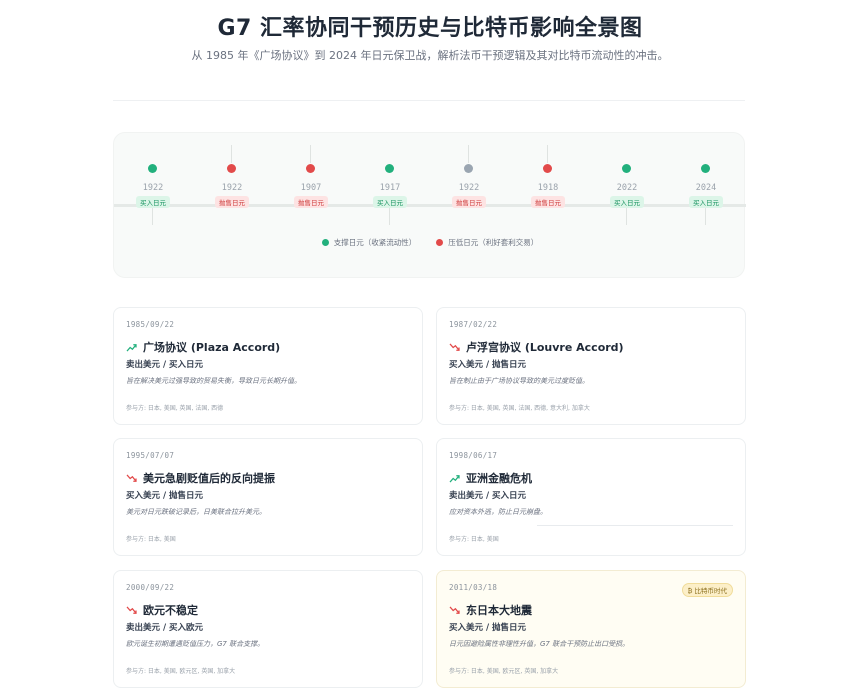 This screenshot has width=860, height=696. What do you see at coordinates (706, 188) in the screenshot?
I see `timeline-year: 2024` at bounding box center [706, 188].